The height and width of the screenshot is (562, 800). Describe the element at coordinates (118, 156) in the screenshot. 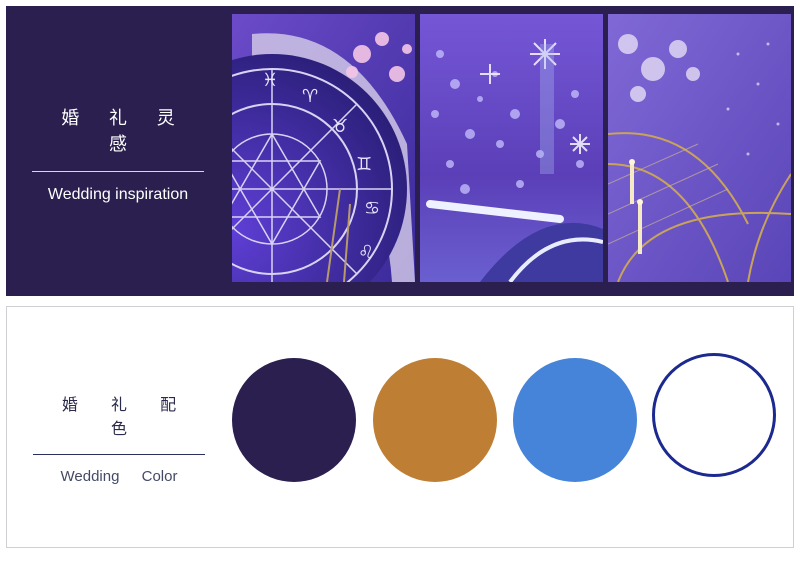

I see `inspiration-heading: 婚 礼 灵 感 Wedding inspiration` at that location.